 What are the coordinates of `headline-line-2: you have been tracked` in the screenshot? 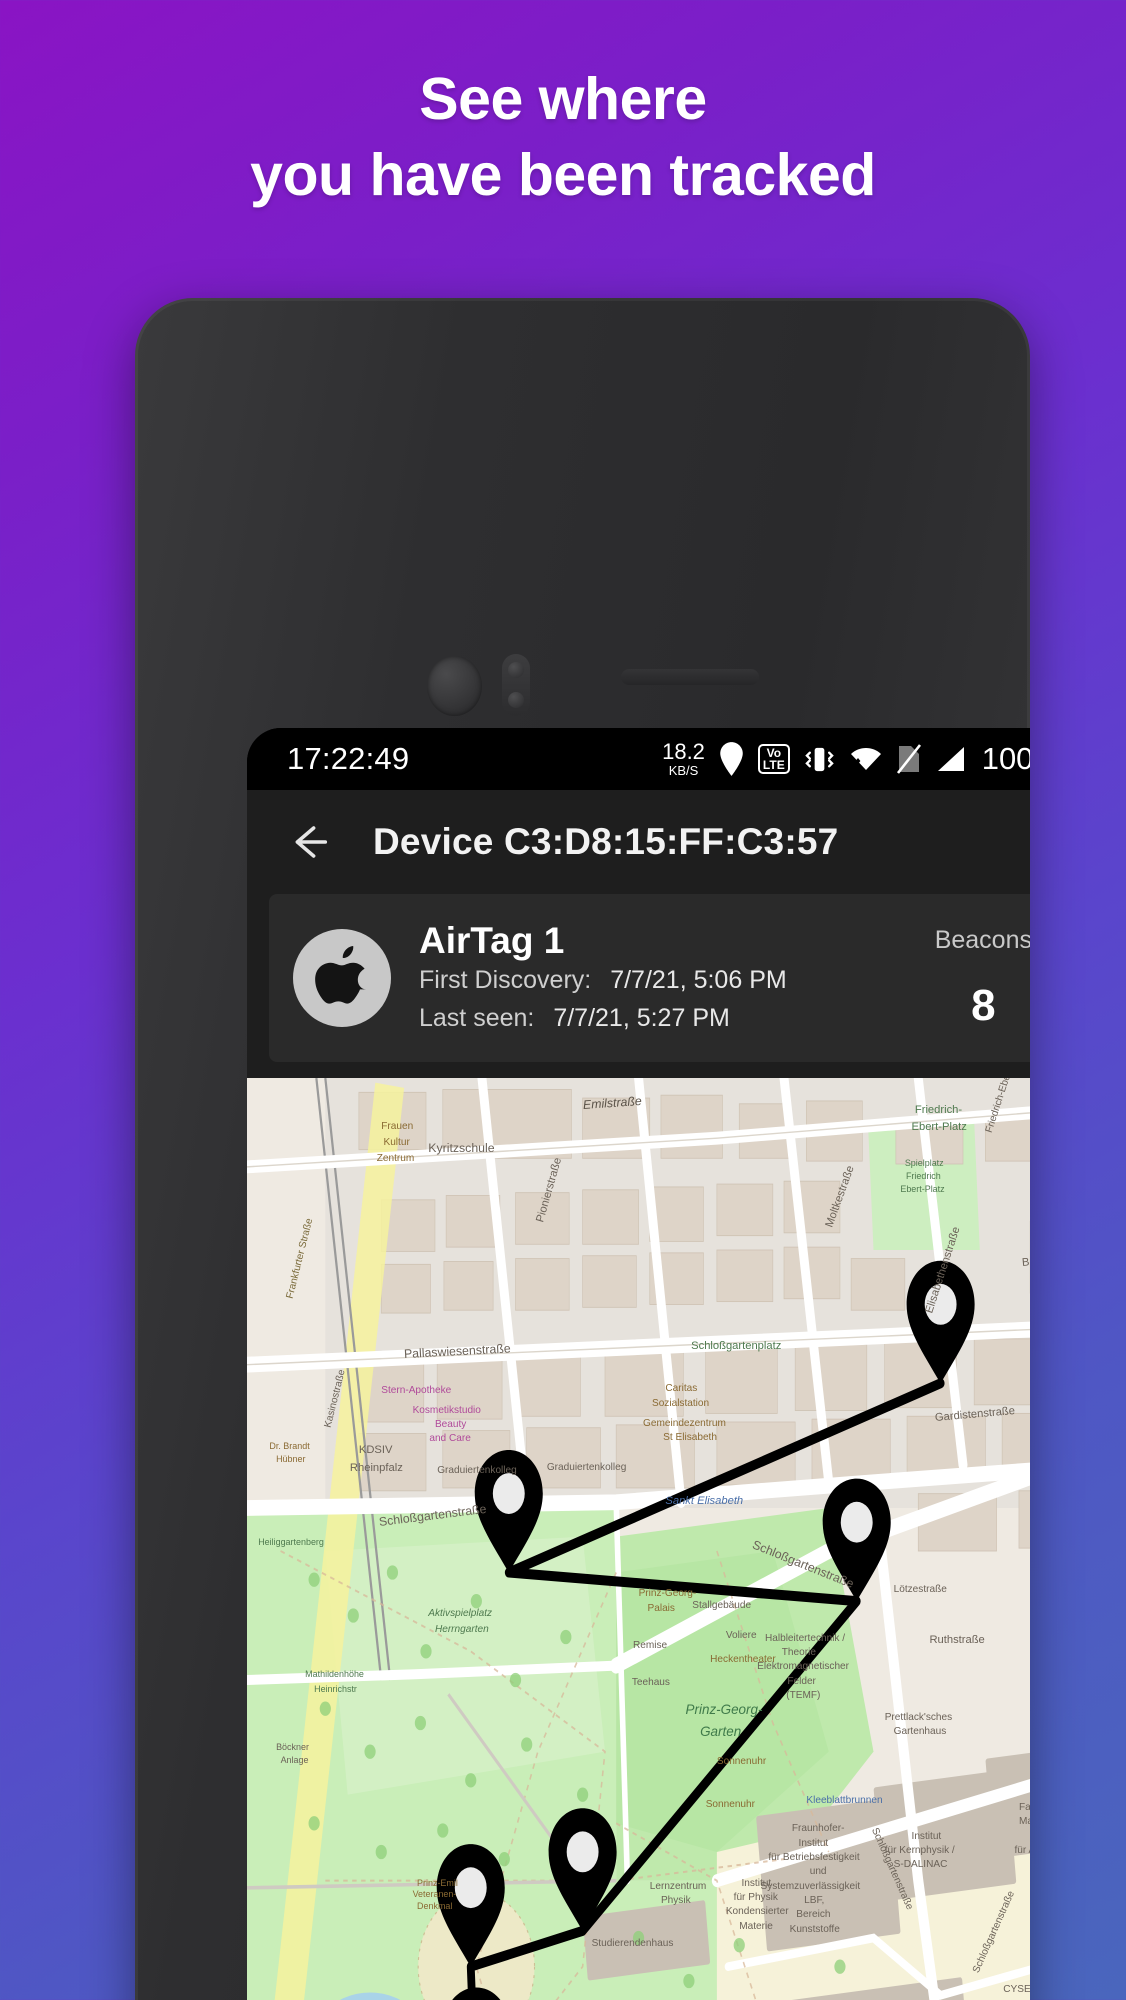 It's located at (563, 174).